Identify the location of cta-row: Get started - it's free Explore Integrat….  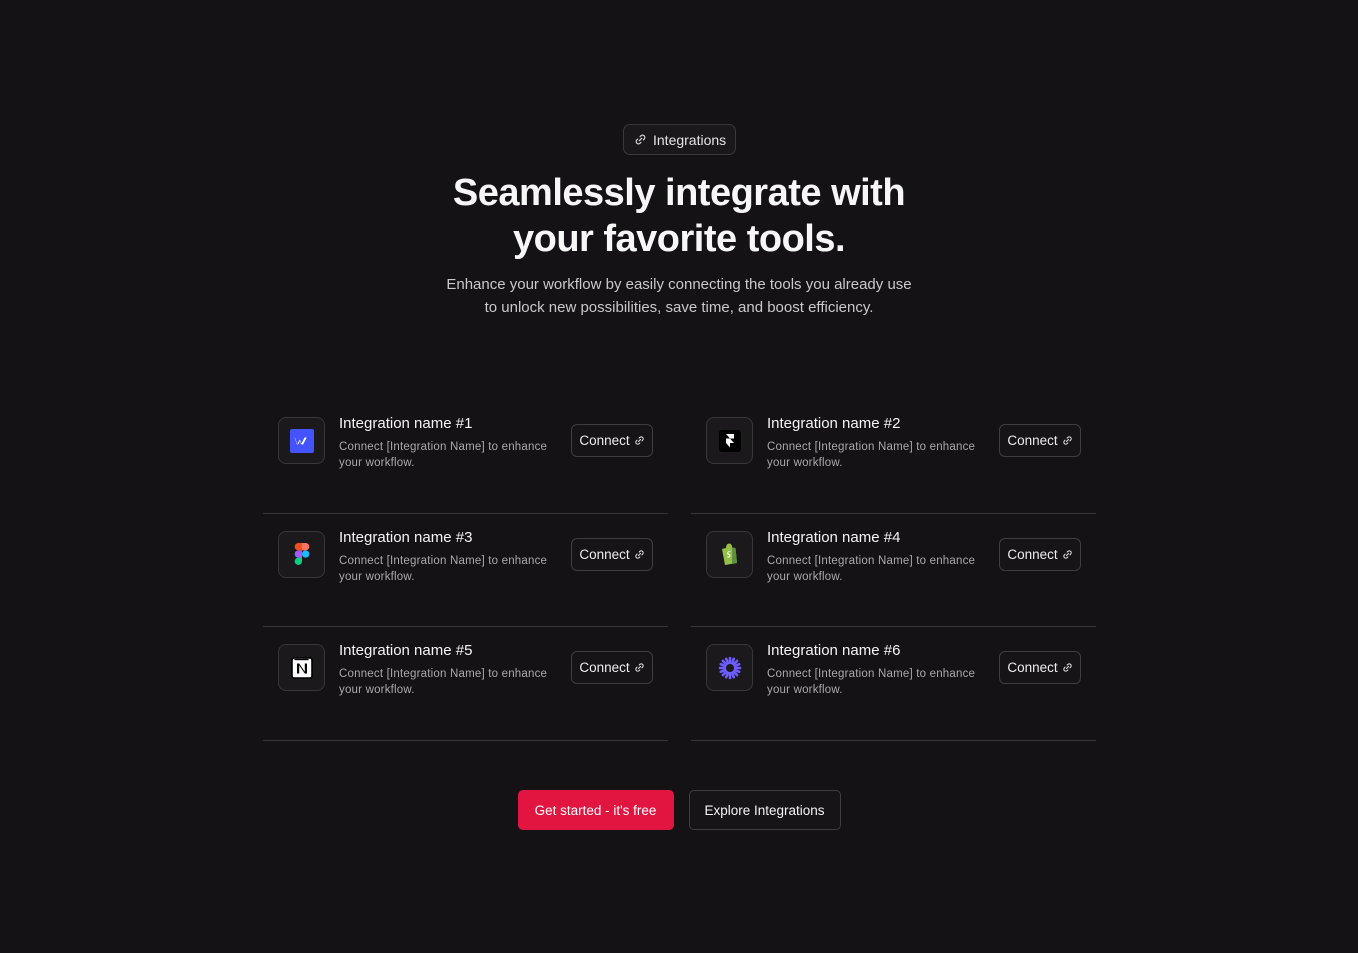
(679, 810).